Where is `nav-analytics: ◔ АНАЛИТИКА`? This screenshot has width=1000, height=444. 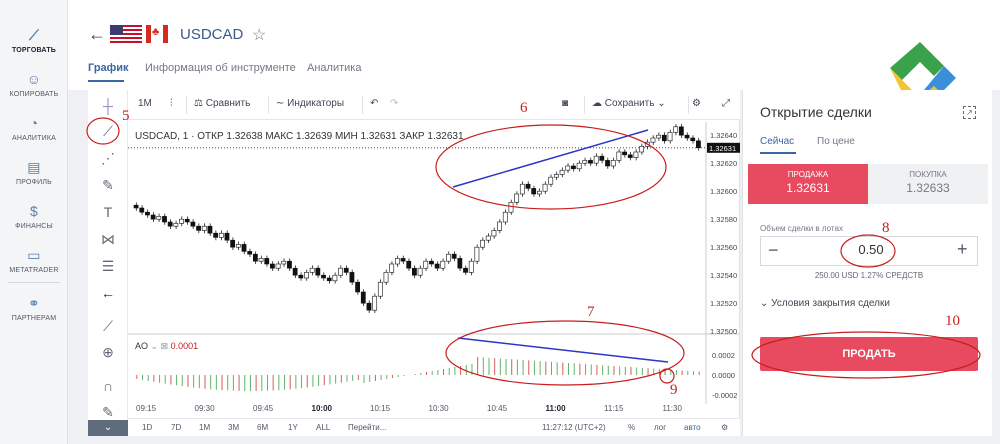 nav-analytics: ◔ АНАЛИТИКА is located at coordinates (34, 128).